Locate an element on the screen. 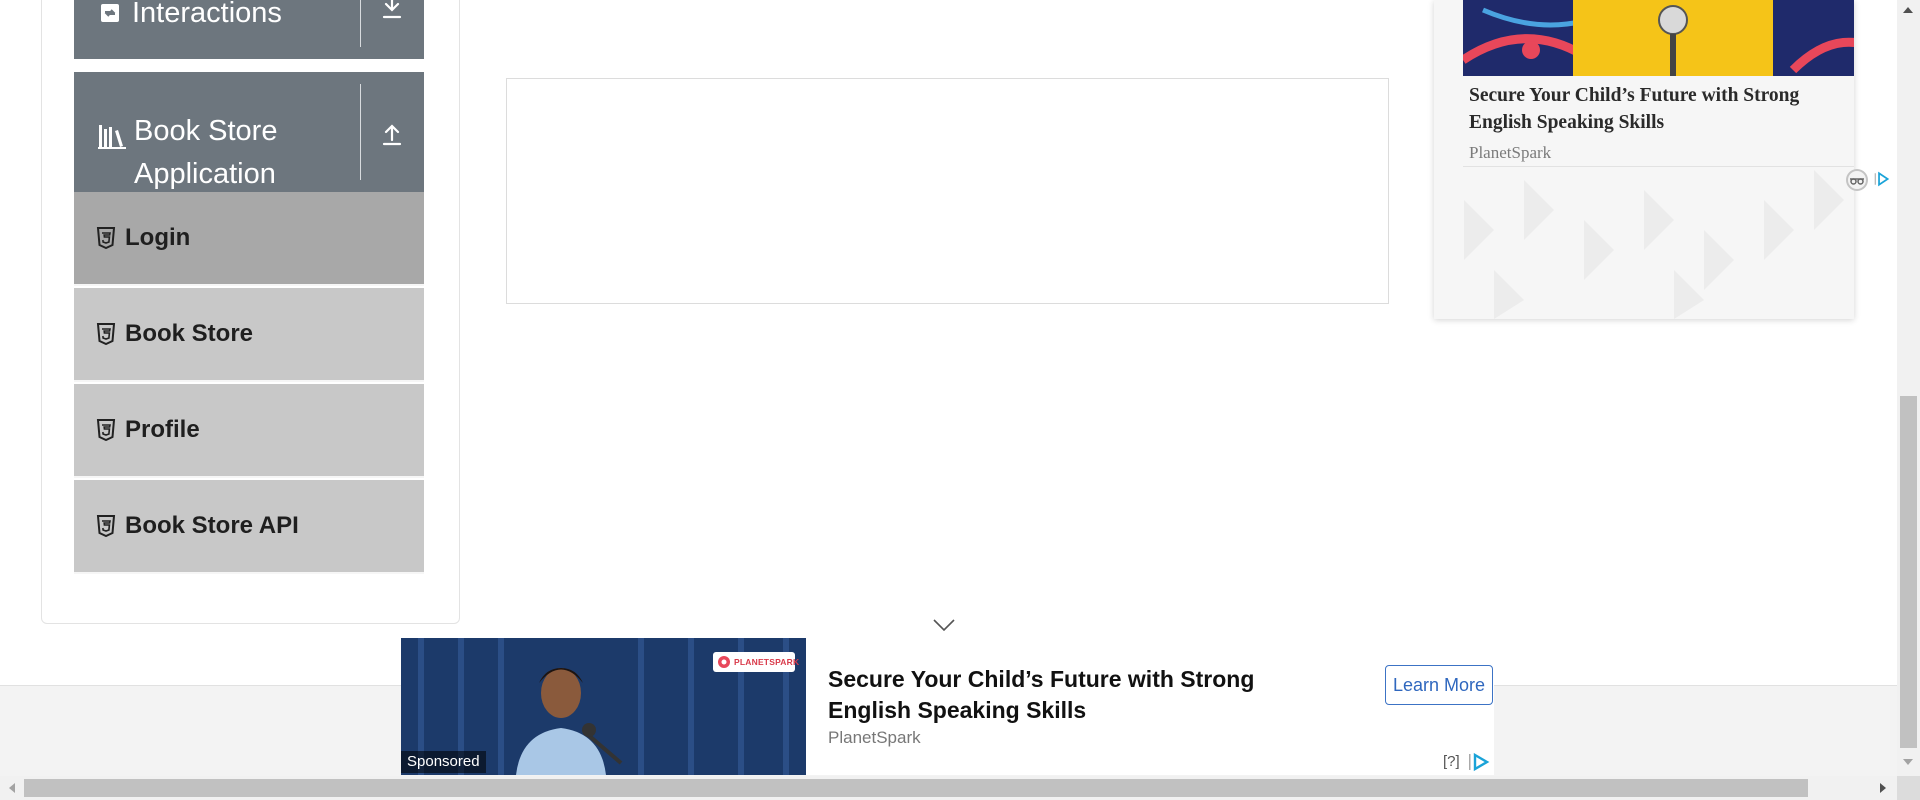 This screenshot has width=1920, height=800. vertical-scrollbar is located at coordinates (1908, 388).